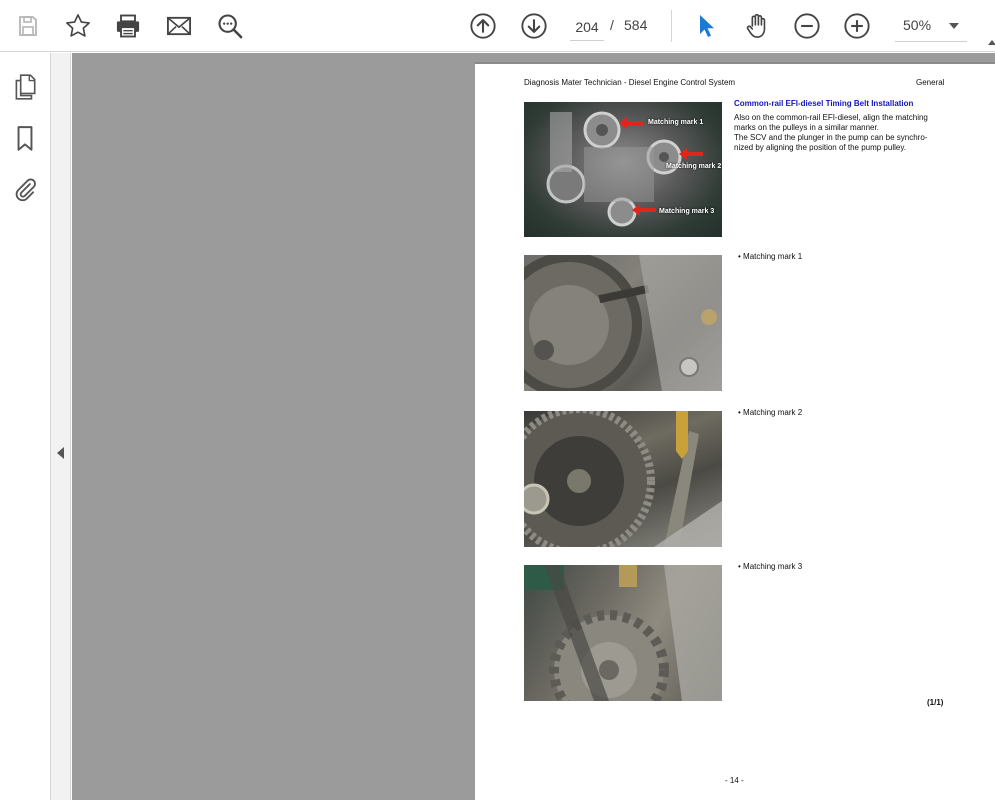 Image resolution: width=995 pixels, height=800 pixels. Describe the element at coordinates (773, 256) in the screenshot. I see `bullet-text: Matching mark 1` at that location.